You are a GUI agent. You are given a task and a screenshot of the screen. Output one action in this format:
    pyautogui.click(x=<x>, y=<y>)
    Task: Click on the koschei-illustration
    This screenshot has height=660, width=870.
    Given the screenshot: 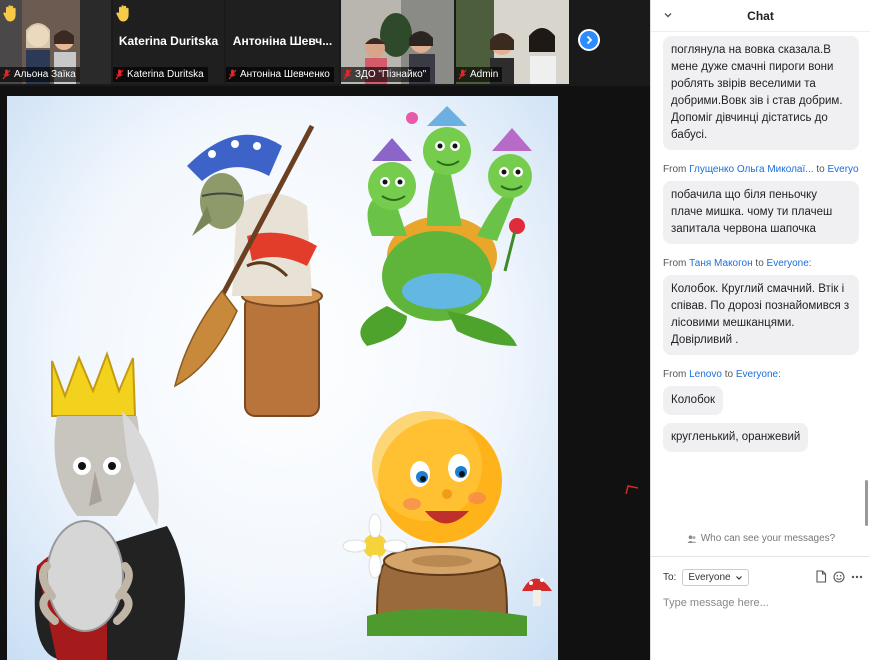 What is the action you would take?
    pyautogui.click(x=110, y=505)
    